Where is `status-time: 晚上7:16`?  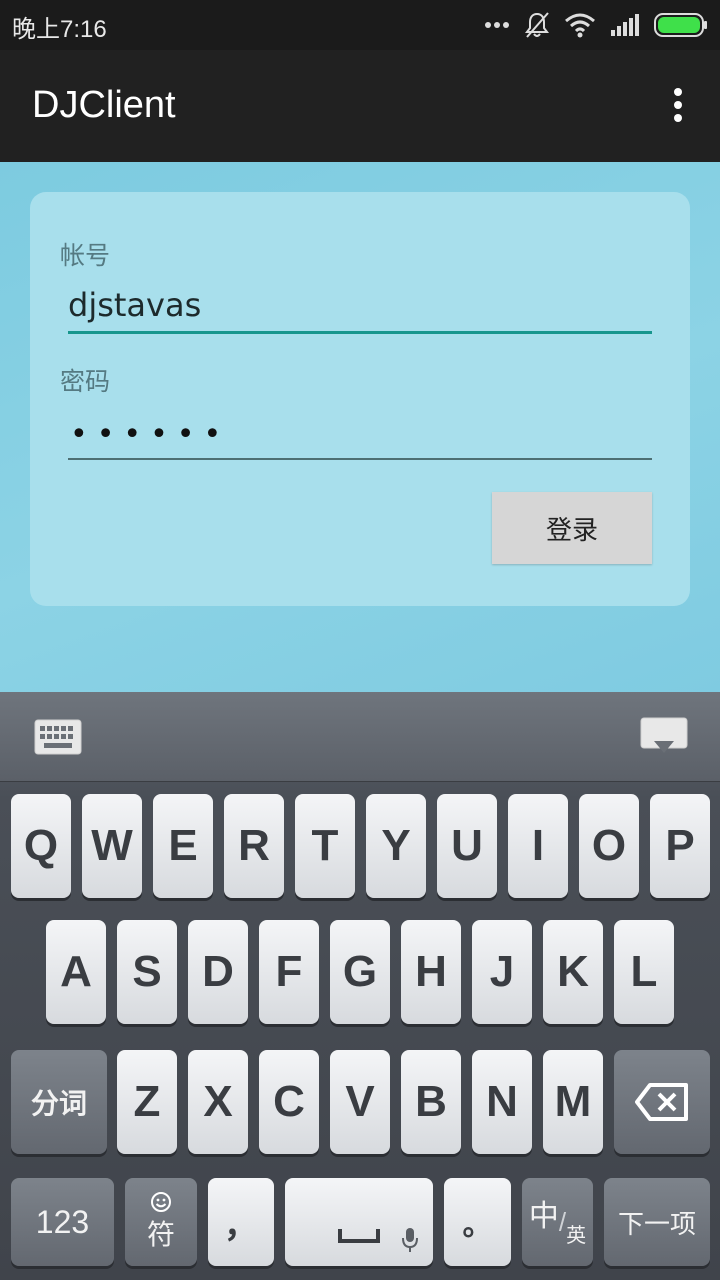
status-time: 晚上7:16 is located at coordinates (59, 29).